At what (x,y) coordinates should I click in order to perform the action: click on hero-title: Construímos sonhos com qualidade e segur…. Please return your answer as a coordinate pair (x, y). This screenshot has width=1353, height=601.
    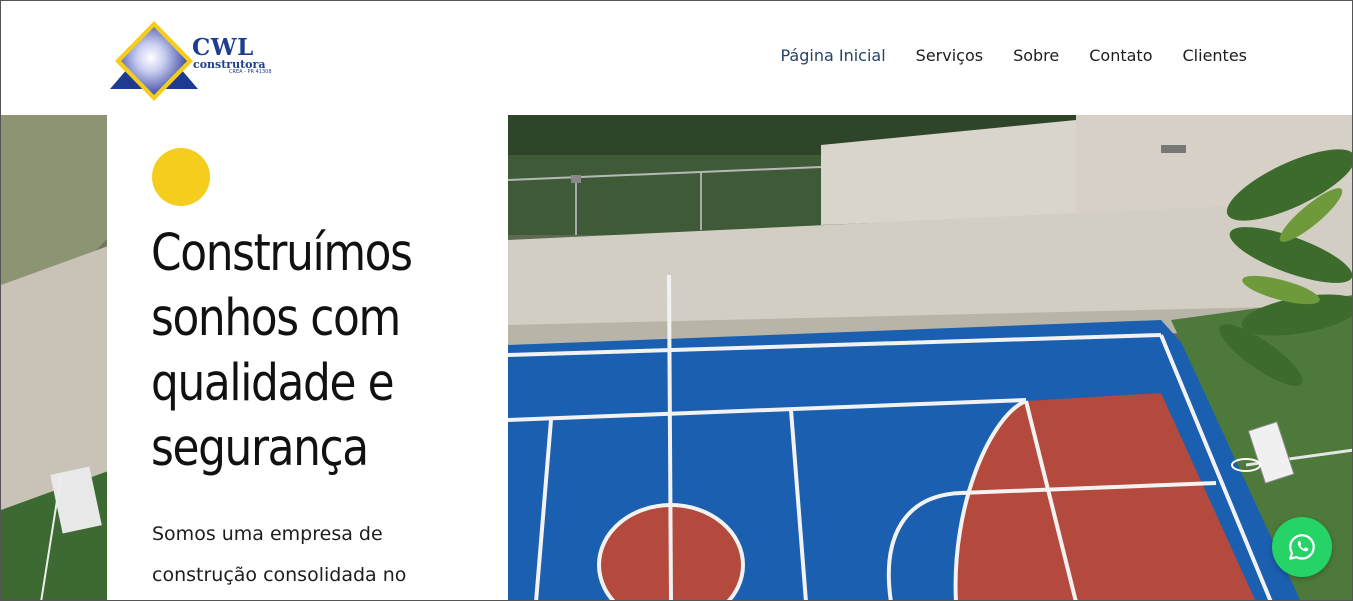
    Looking at the image, I should click on (282, 351).